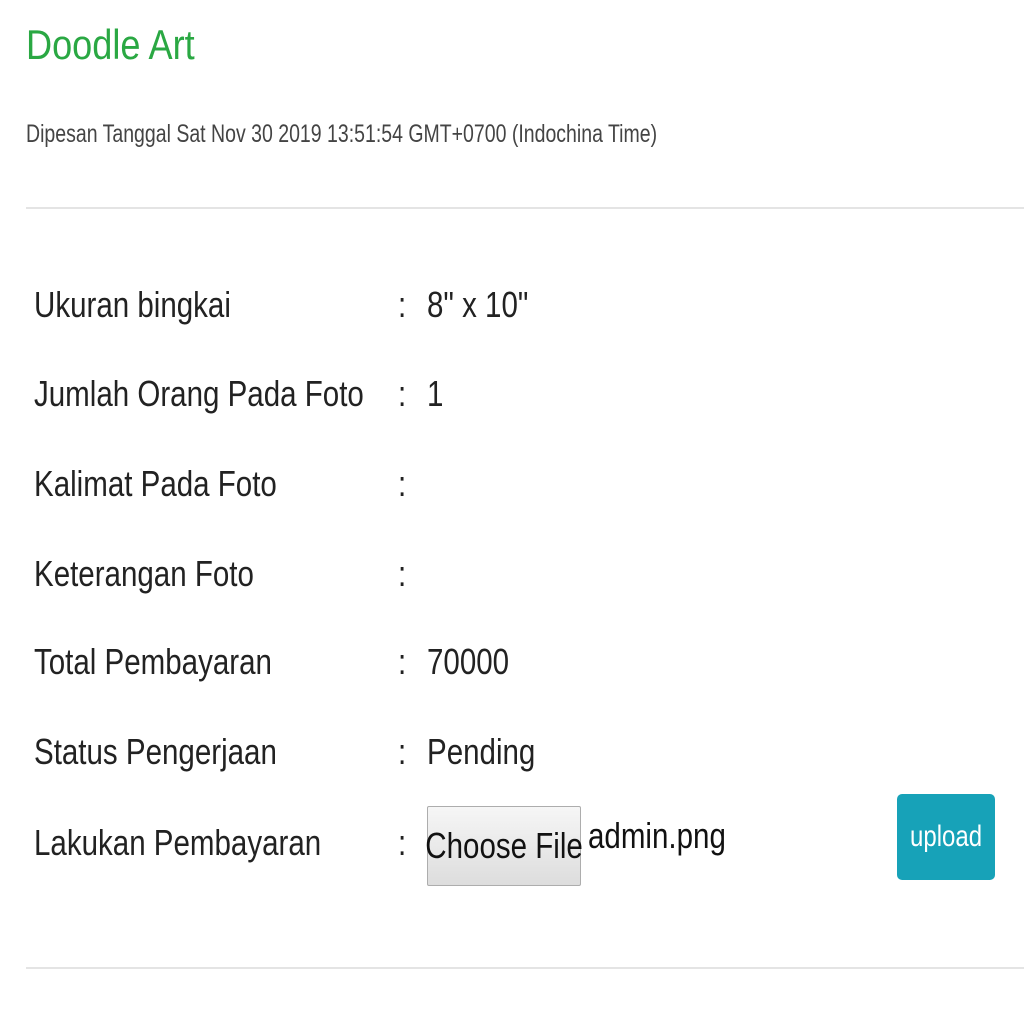  What do you see at coordinates (402, 842) in the screenshot?
I see `make-payment-colon: :` at bounding box center [402, 842].